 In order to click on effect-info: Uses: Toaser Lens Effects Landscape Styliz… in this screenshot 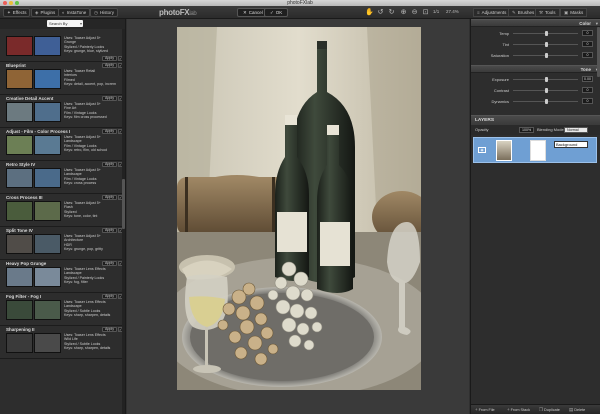, I will do `click(93, 275)`.